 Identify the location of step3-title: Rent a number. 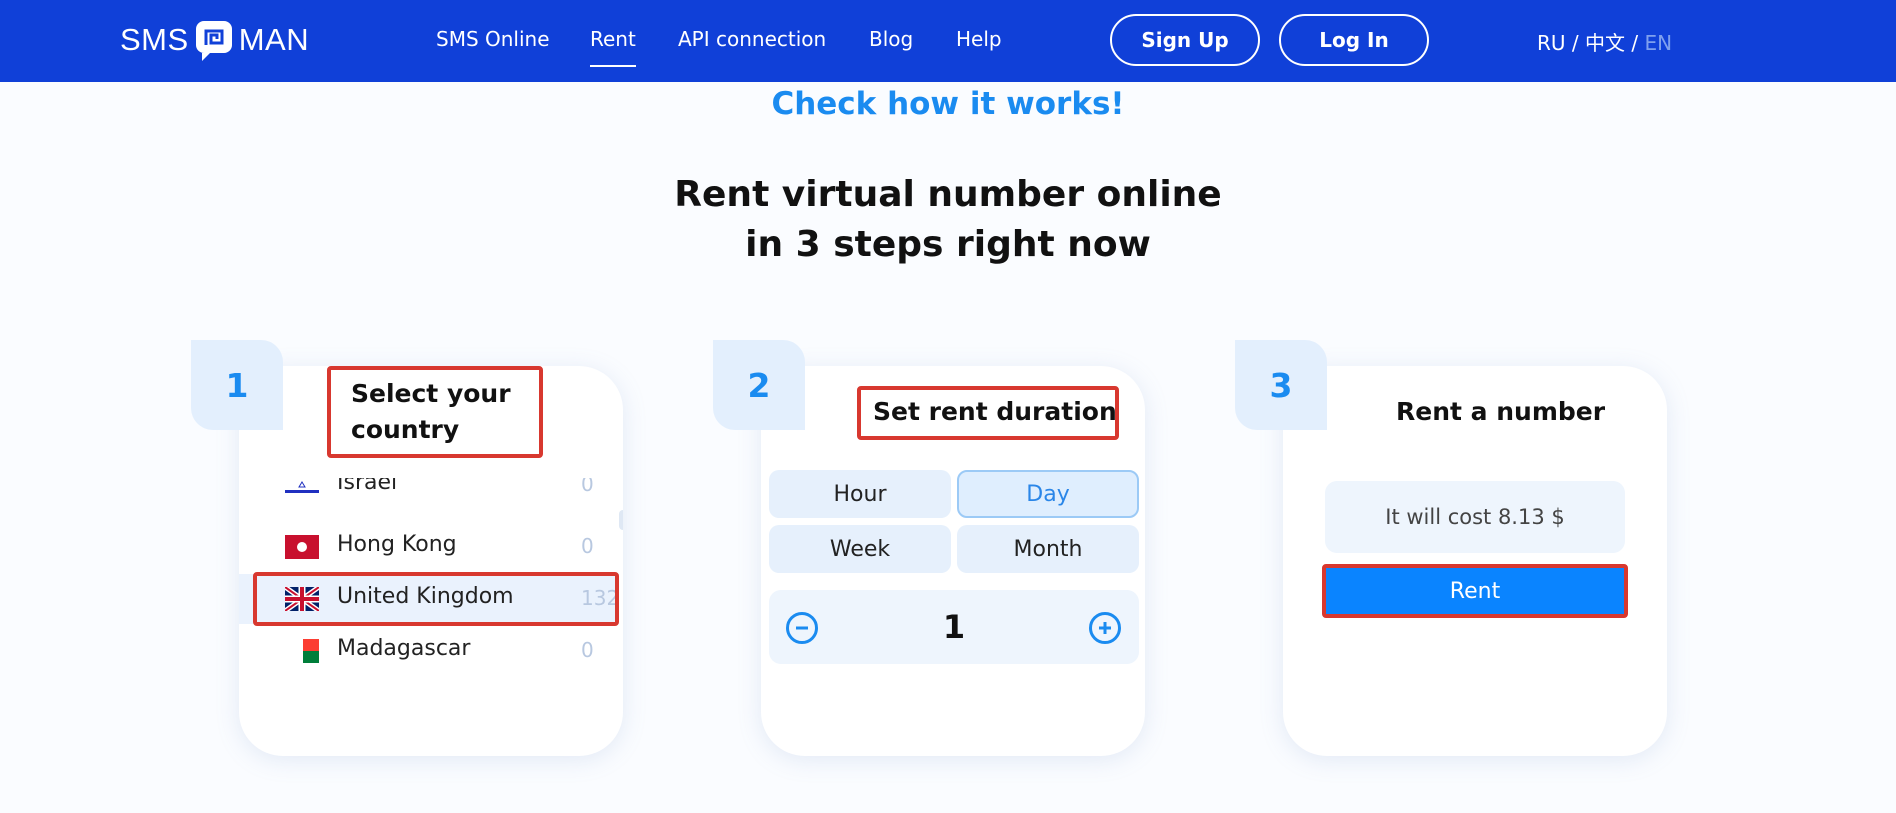
(1501, 411).